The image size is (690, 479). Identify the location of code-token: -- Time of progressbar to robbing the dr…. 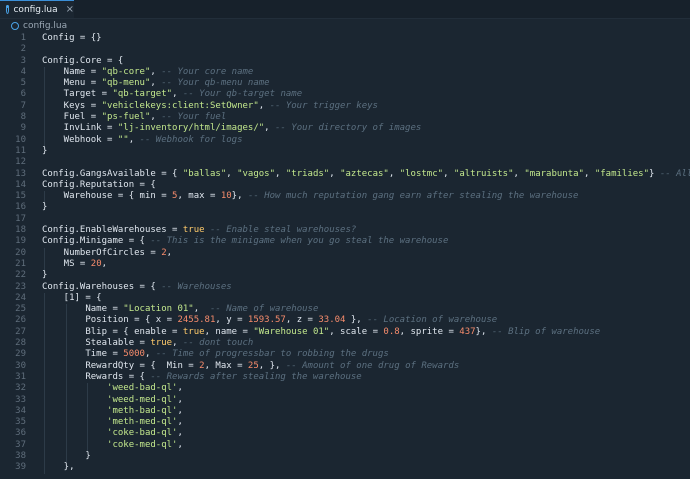
(272, 354).